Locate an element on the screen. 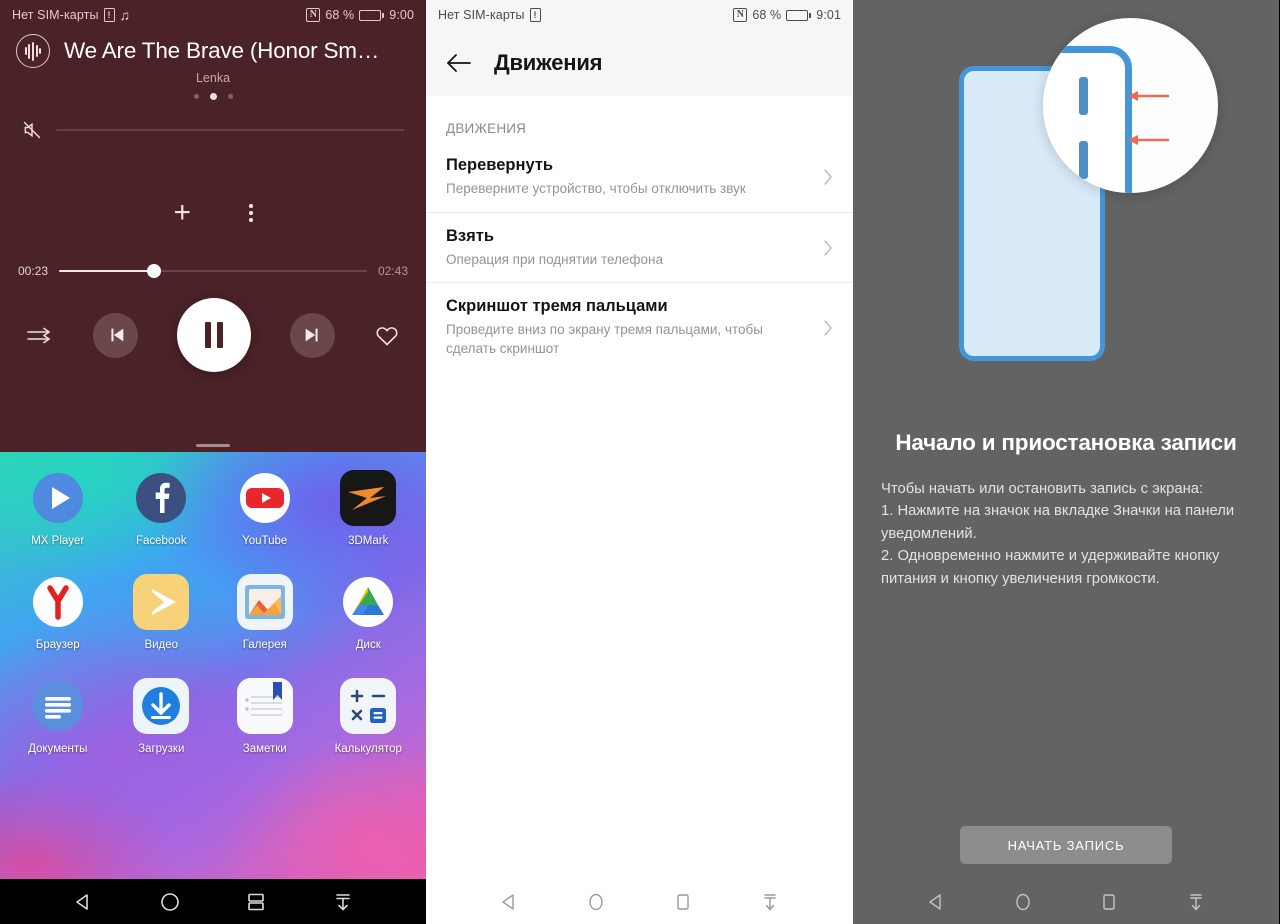  start-recording-button: НАЧАТЬ ЗАПИСЬ is located at coordinates (1066, 845).